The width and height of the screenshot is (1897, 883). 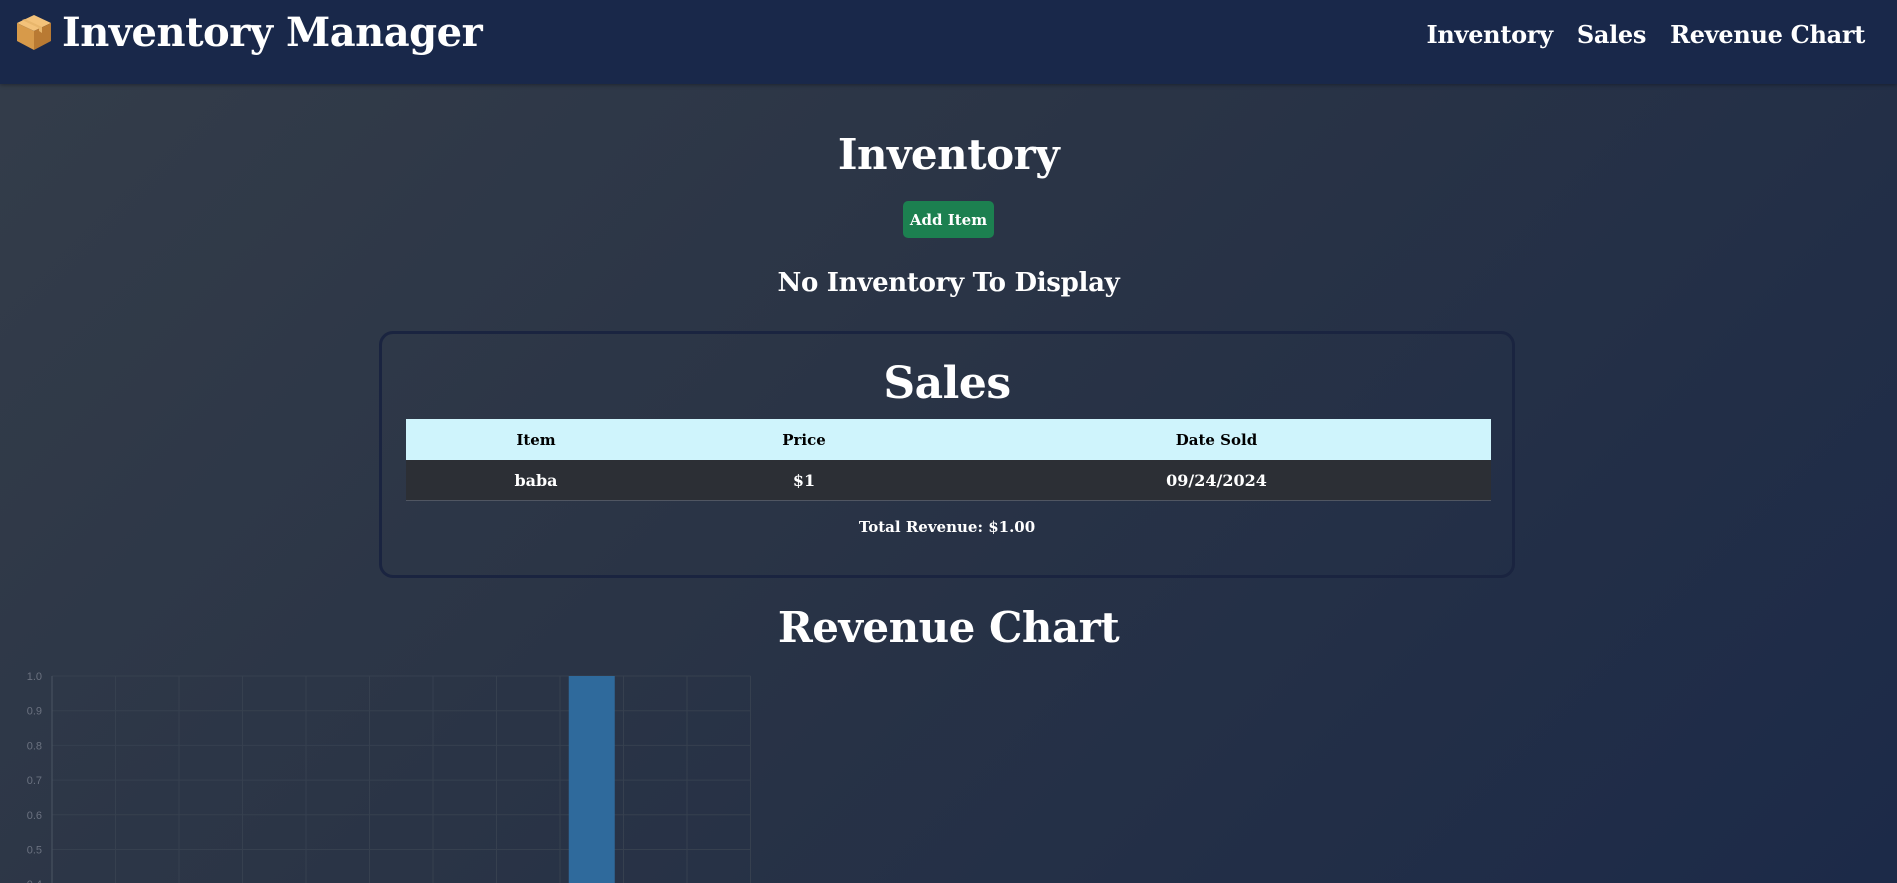 I want to click on inventory-heading: Inventory, so click(x=948, y=154).